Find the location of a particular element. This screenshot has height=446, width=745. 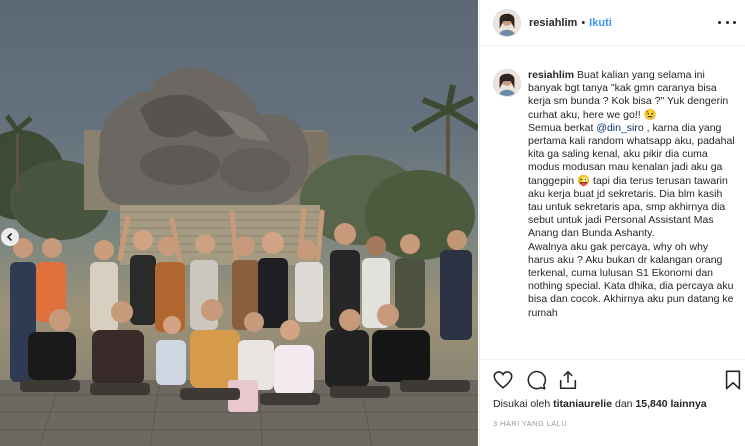

share-icon is located at coordinates (568, 380).